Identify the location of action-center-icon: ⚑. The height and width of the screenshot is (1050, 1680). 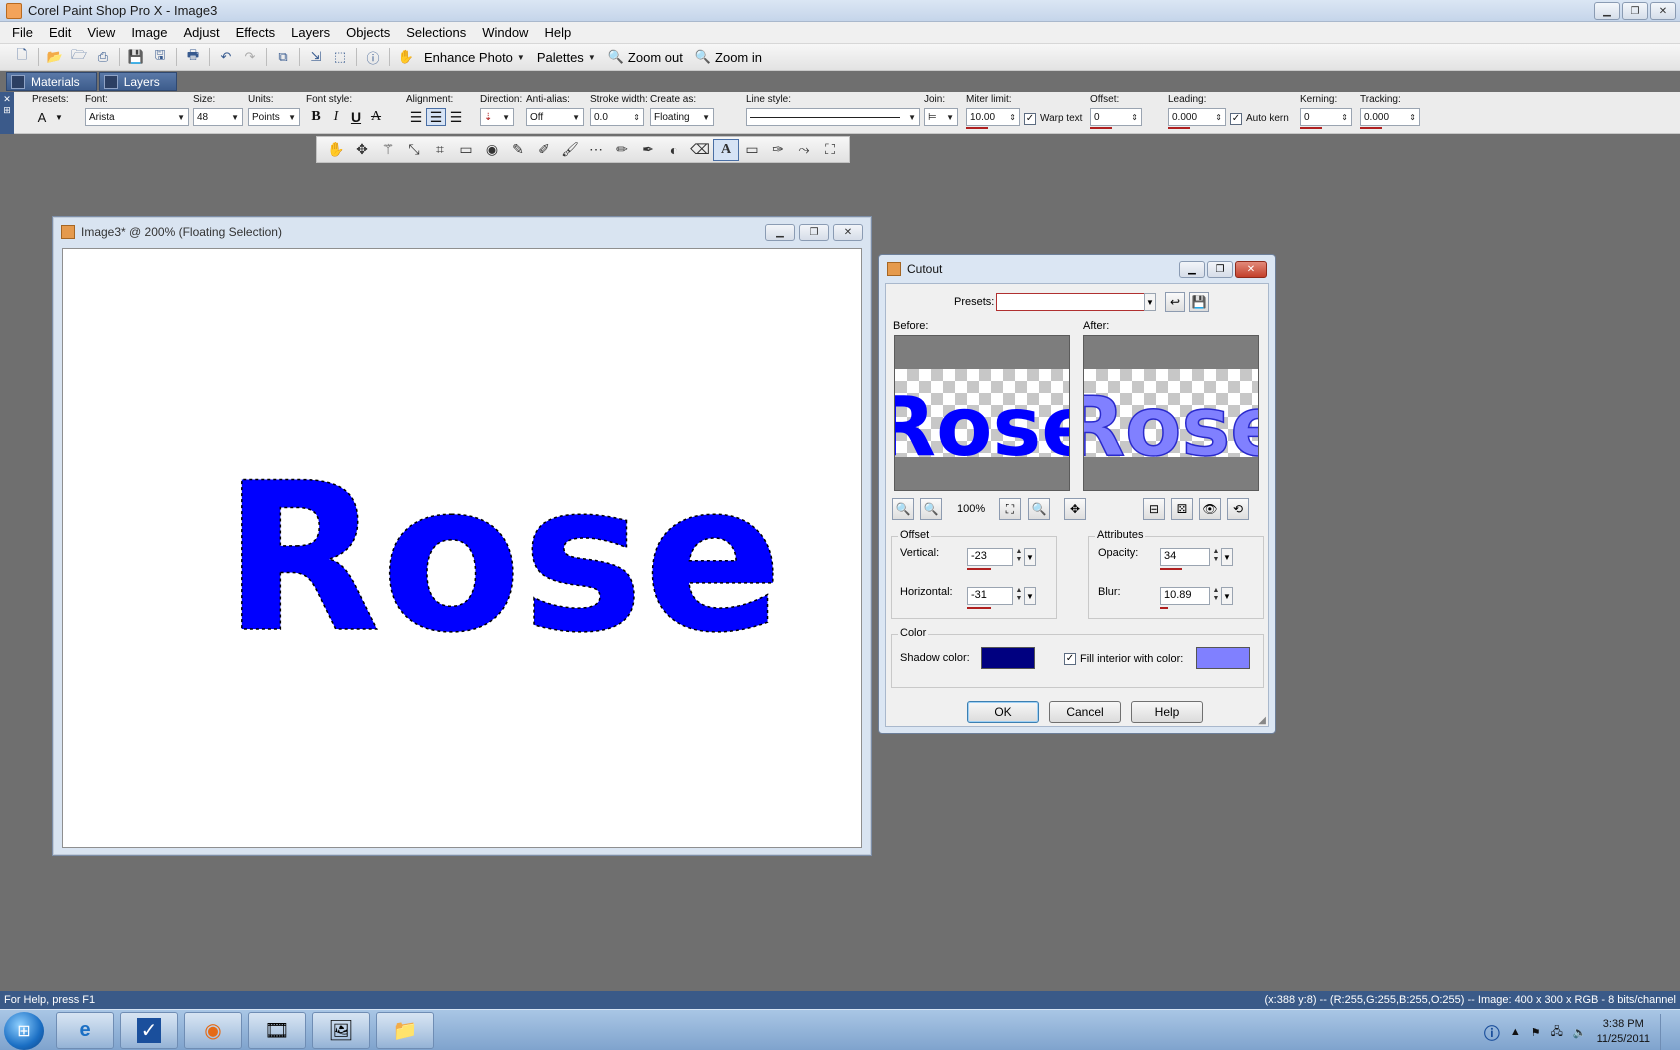
(1536, 1032).